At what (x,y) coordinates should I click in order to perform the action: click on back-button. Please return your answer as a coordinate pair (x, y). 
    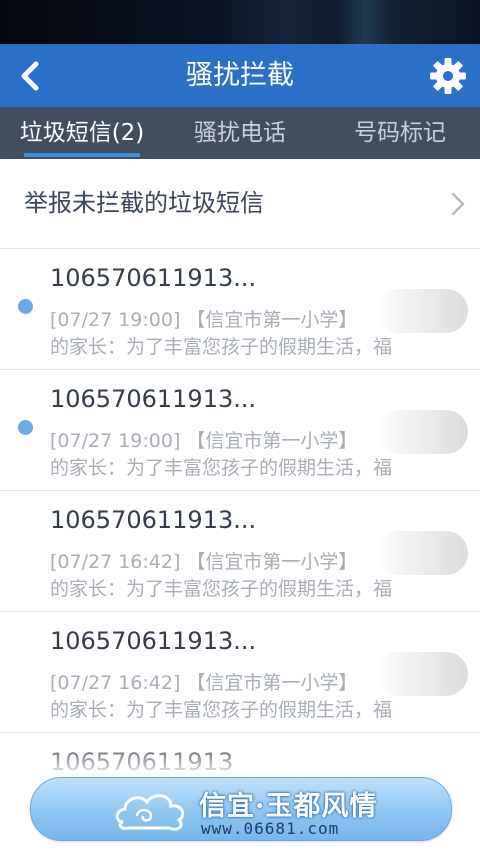
    Looking at the image, I should click on (32, 76).